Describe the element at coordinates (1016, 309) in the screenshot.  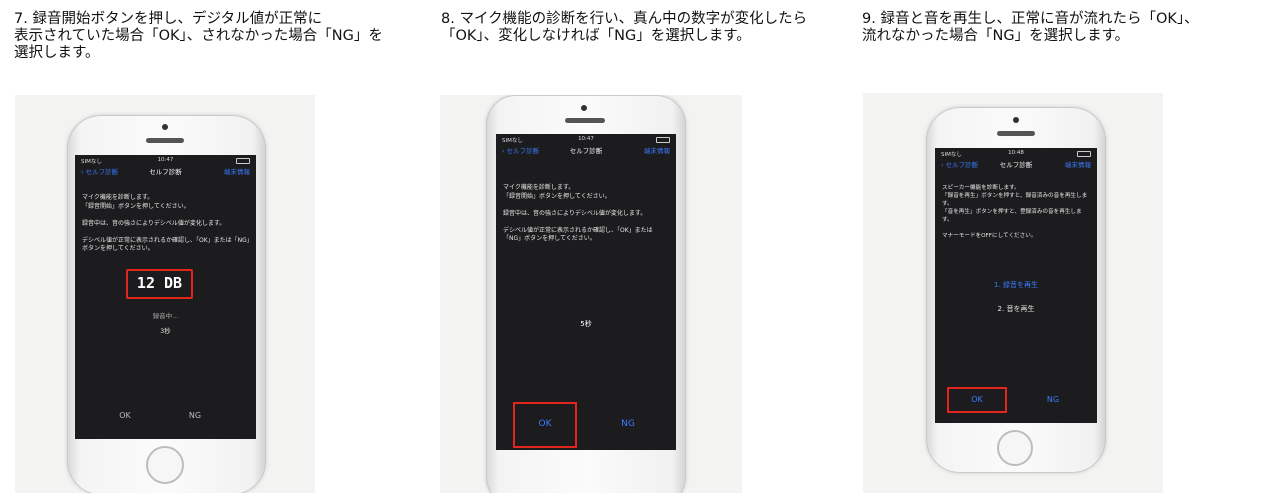
I see `play-sound-button: 2. 音を再生` at that location.